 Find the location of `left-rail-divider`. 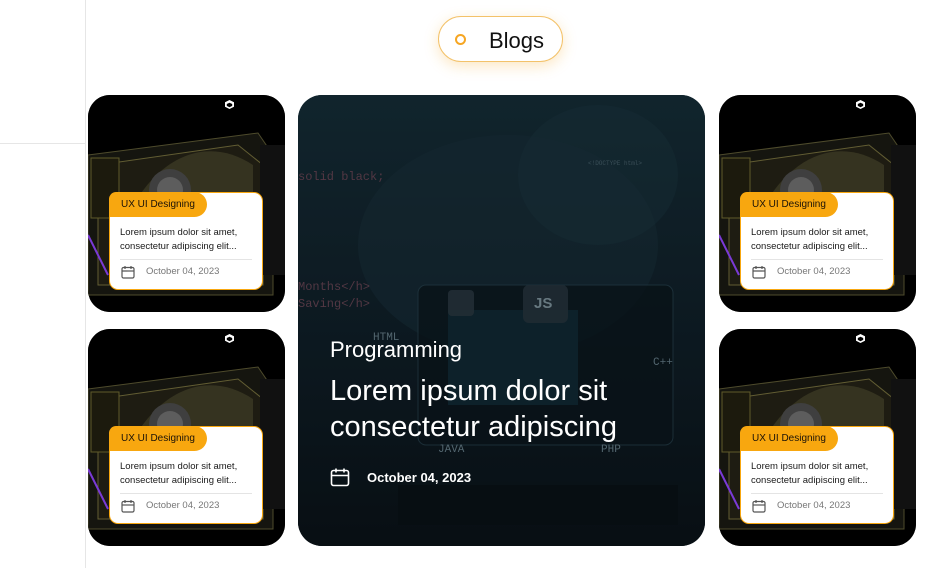

left-rail-divider is located at coordinates (85, 284).